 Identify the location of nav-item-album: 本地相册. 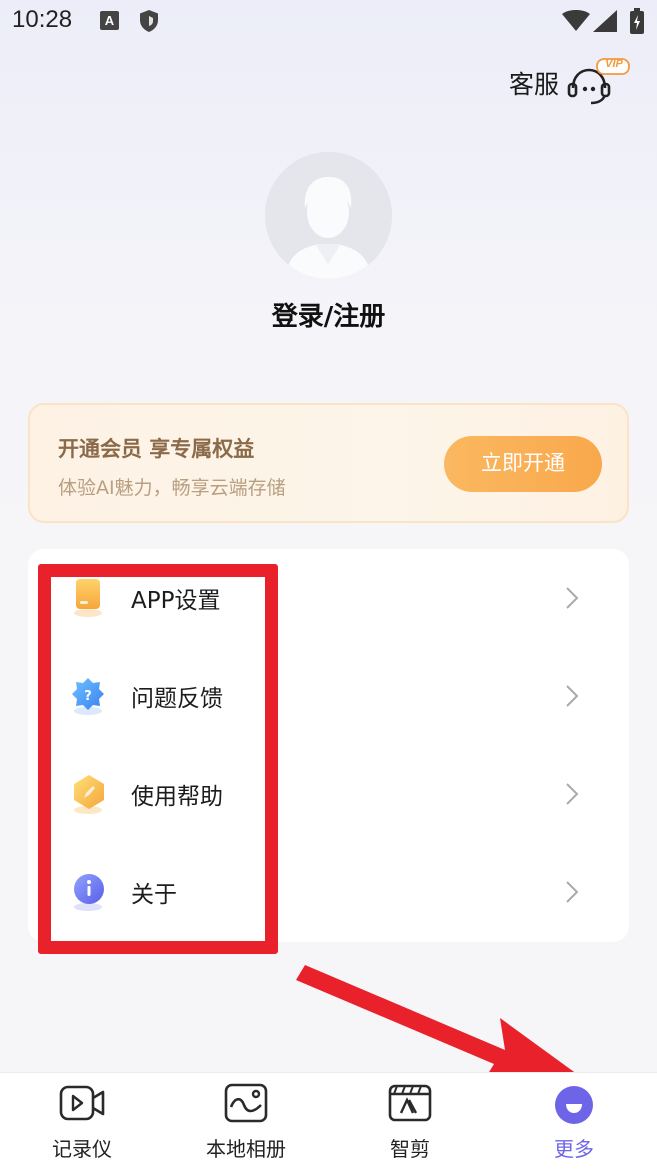
(246, 1121).